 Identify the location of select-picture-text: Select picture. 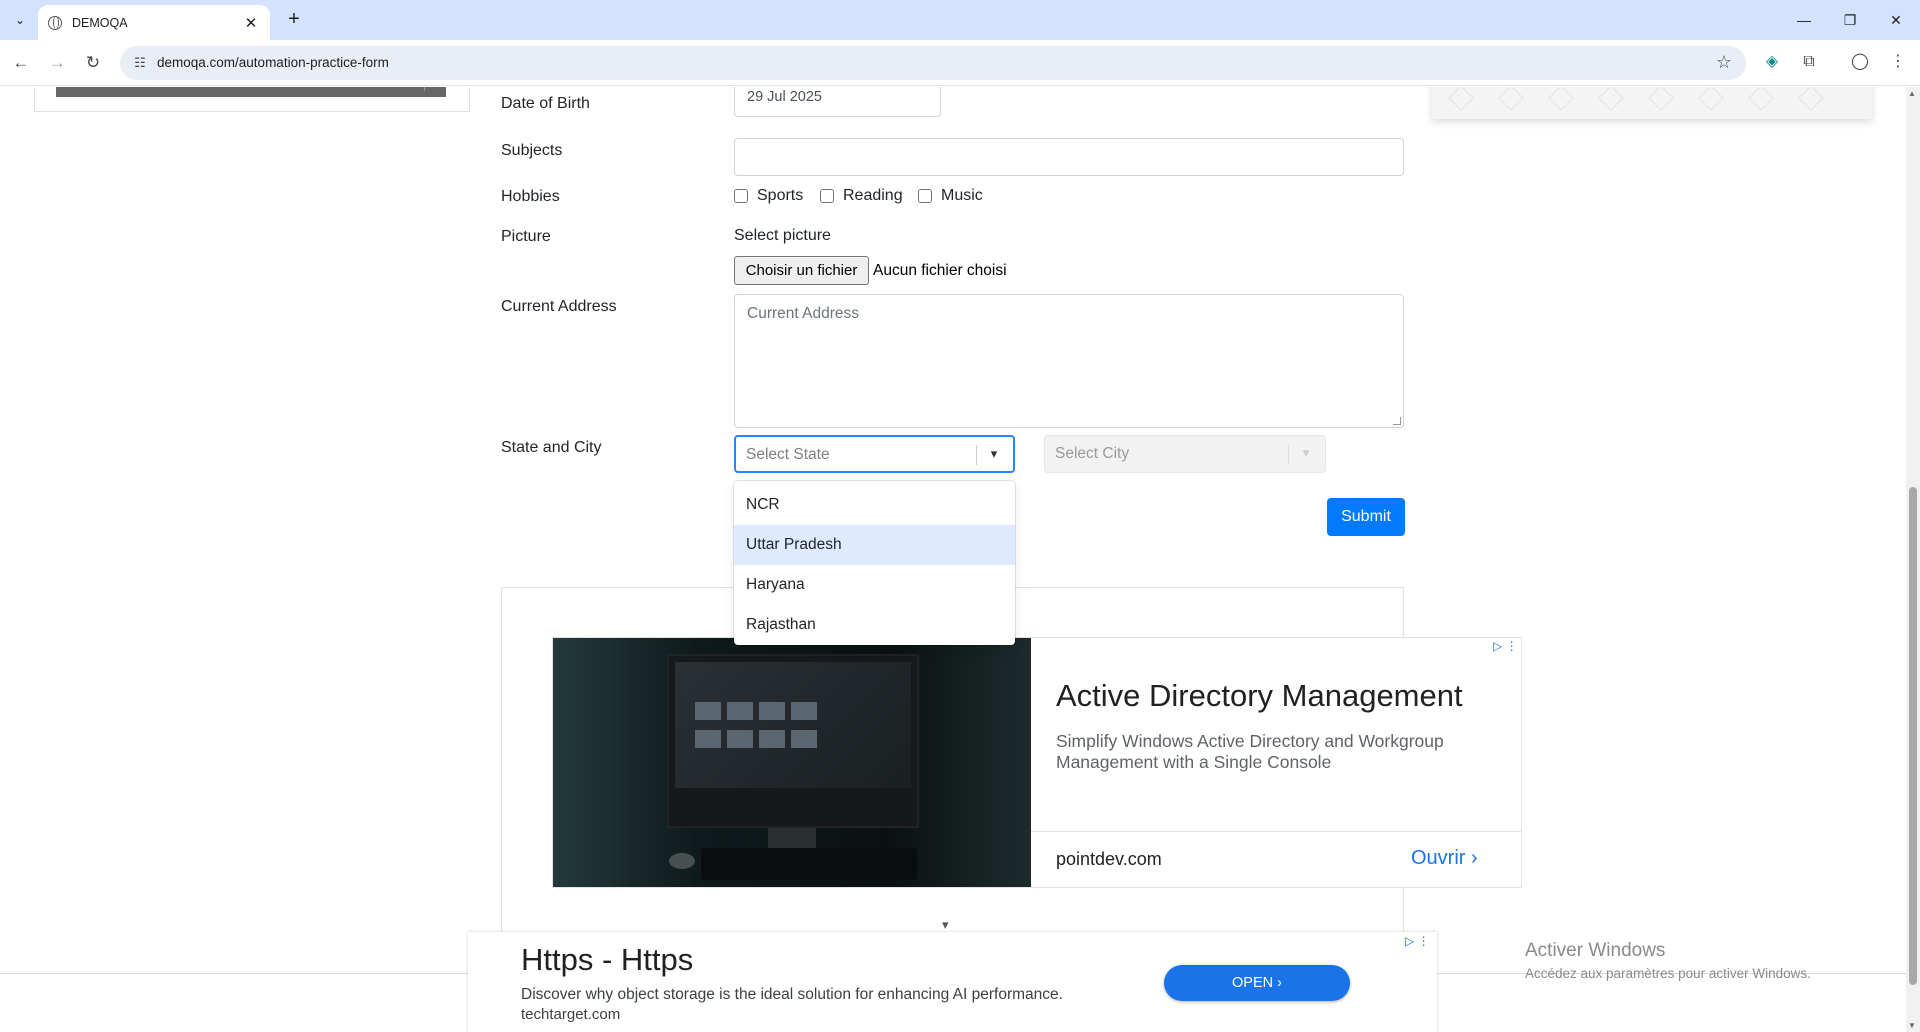
(782, 235).